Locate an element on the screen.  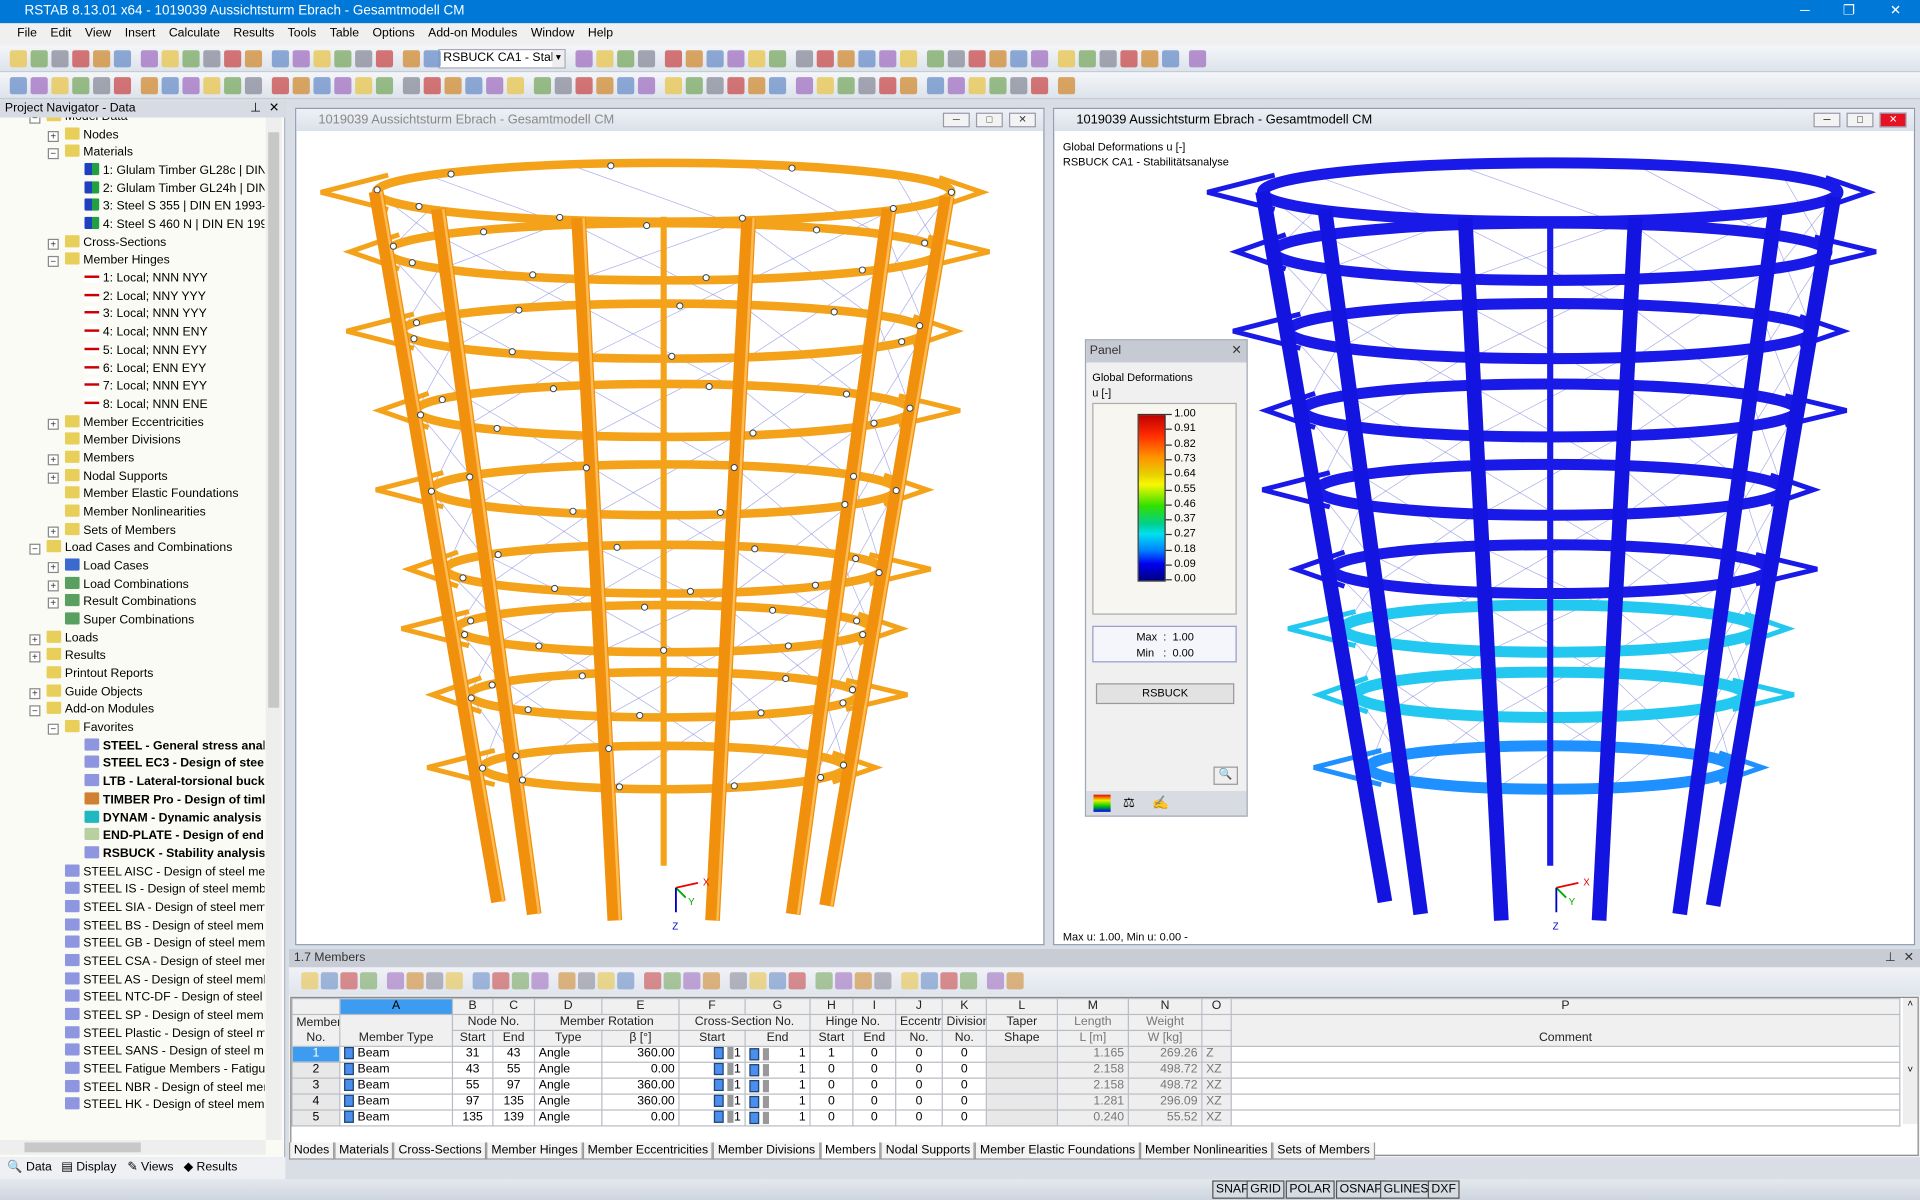
cell-ns: 55 is located at coordinates (472, 1086).